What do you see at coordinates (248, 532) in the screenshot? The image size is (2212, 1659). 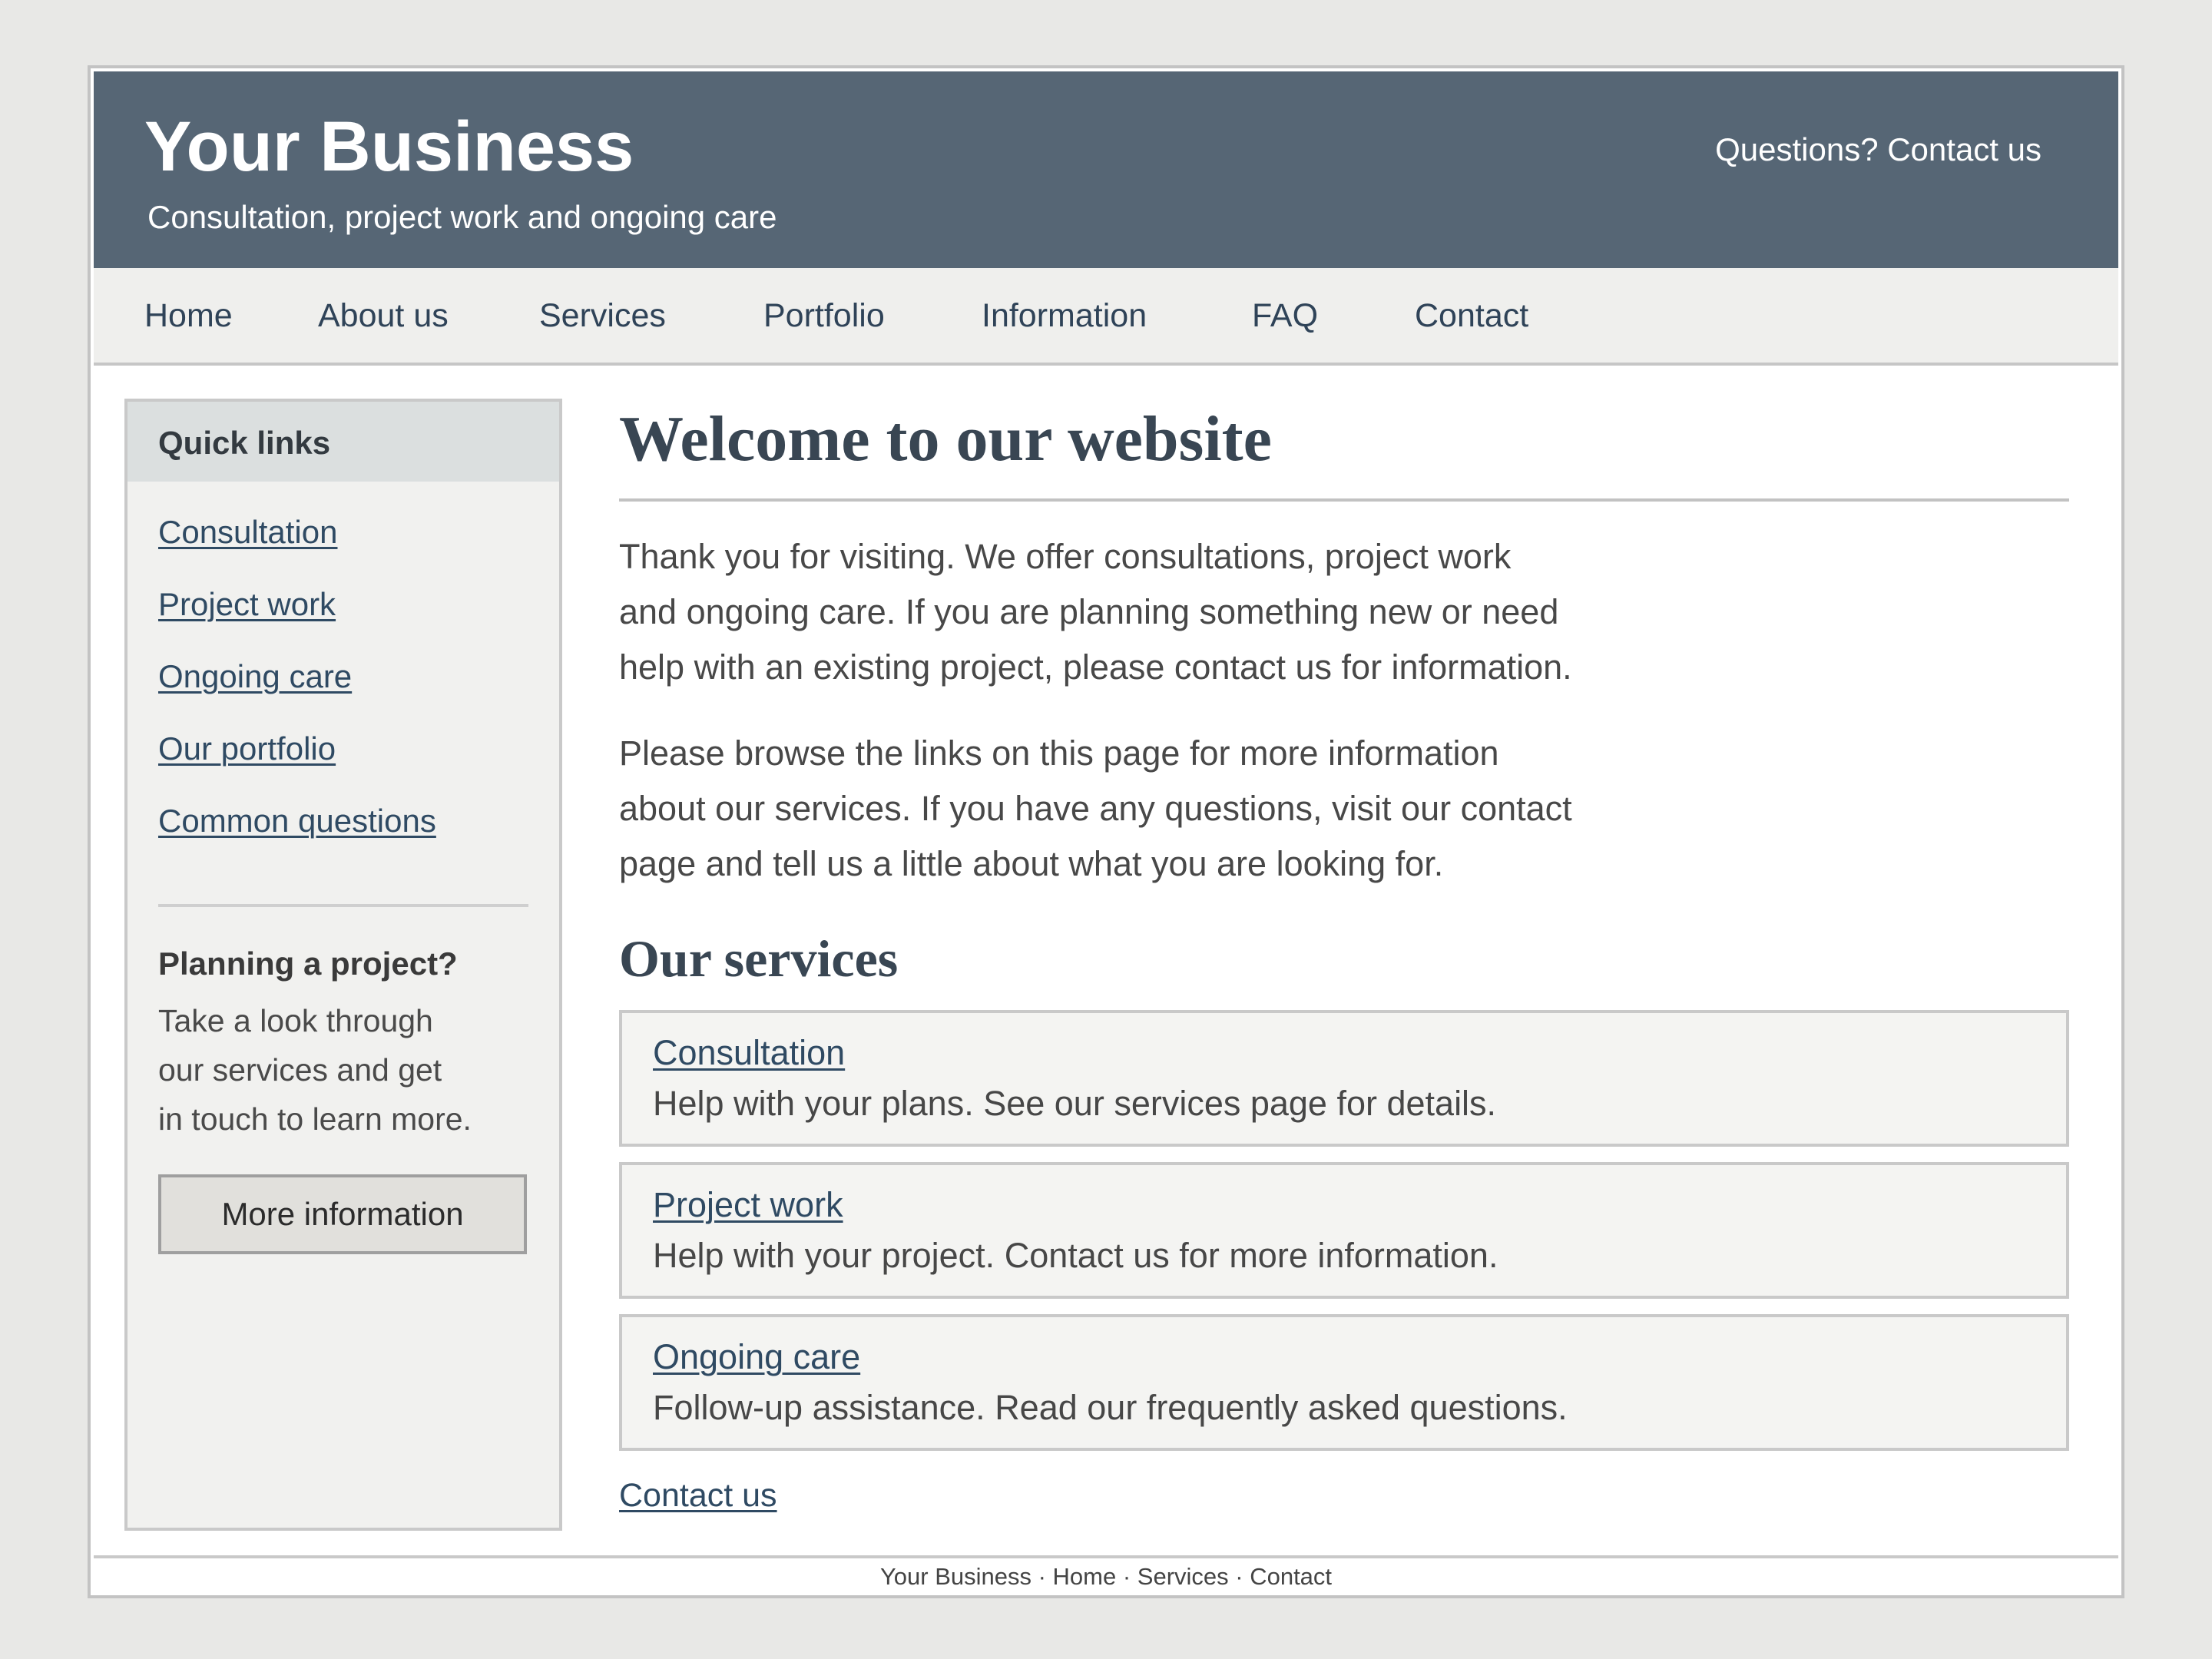 I see `quick-link-consultation: Consultation` at bounding box center [248, 532].